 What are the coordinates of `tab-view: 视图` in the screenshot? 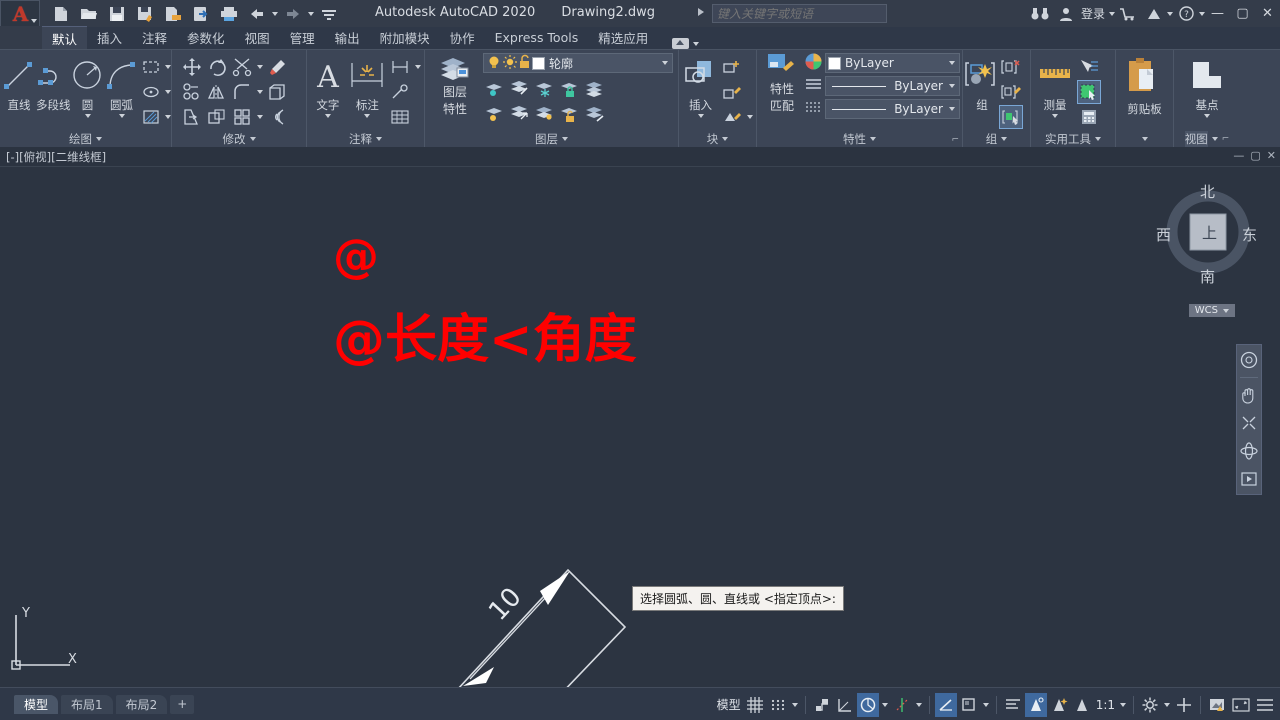 It's located at (257, 37).